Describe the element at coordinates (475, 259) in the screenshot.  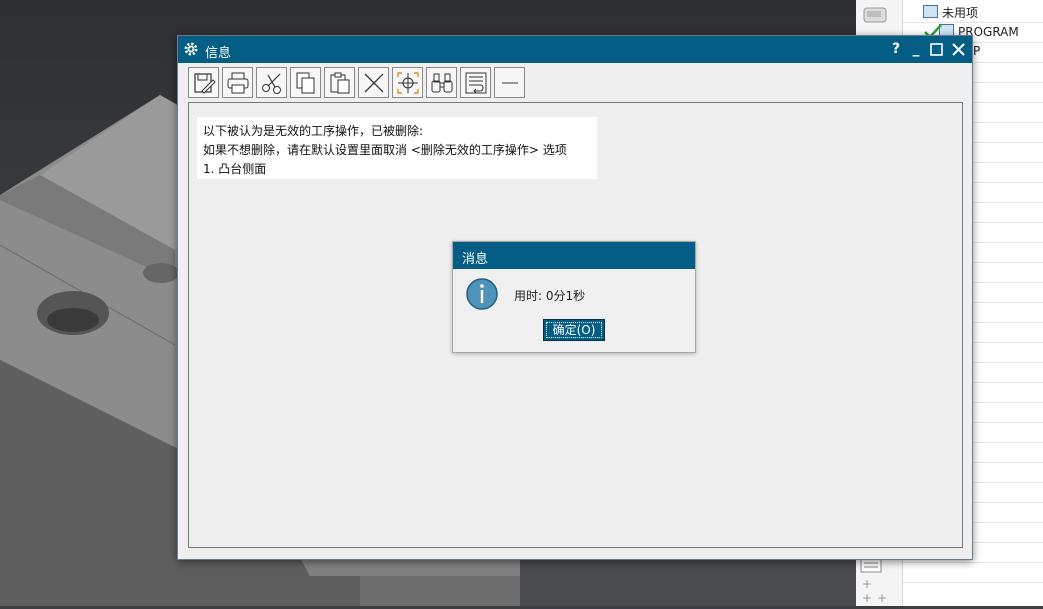
I see `message-title: 消息` at that location.